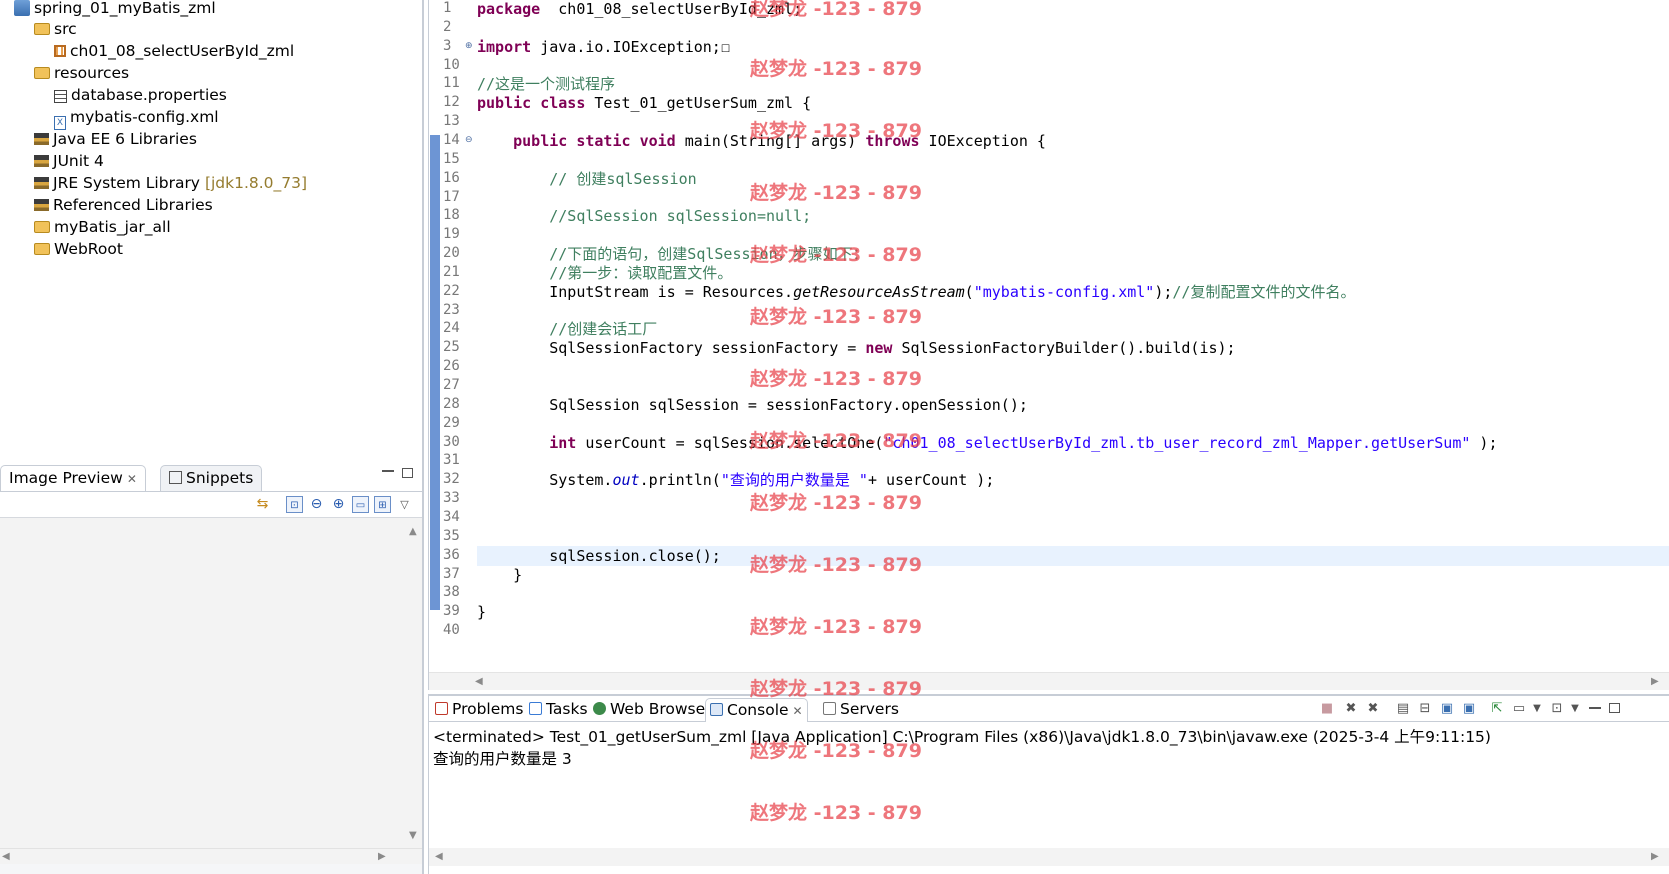 The height and width of the screenshot is (874, 1669). What do you see at coordinates (133, 205) in the screenshot?
I see `tree-item-label: Referenced Libraries` at bounding box center [133, 205].